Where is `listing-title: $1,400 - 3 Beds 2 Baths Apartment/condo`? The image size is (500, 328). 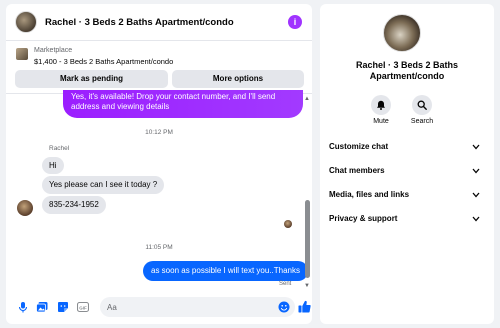 listing-title: $1,400 - 3 Beds 2 Baths Apartment/condo is located at coordinates (103, 61).